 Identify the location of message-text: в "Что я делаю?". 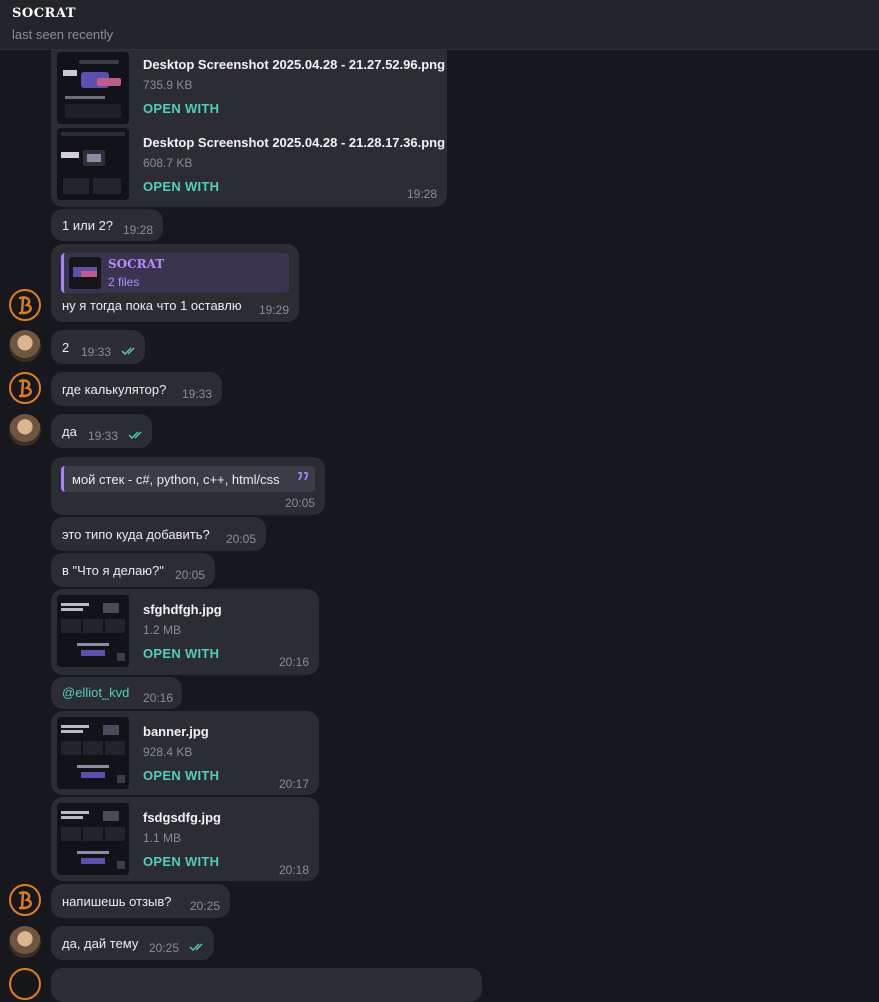
(113, 570).